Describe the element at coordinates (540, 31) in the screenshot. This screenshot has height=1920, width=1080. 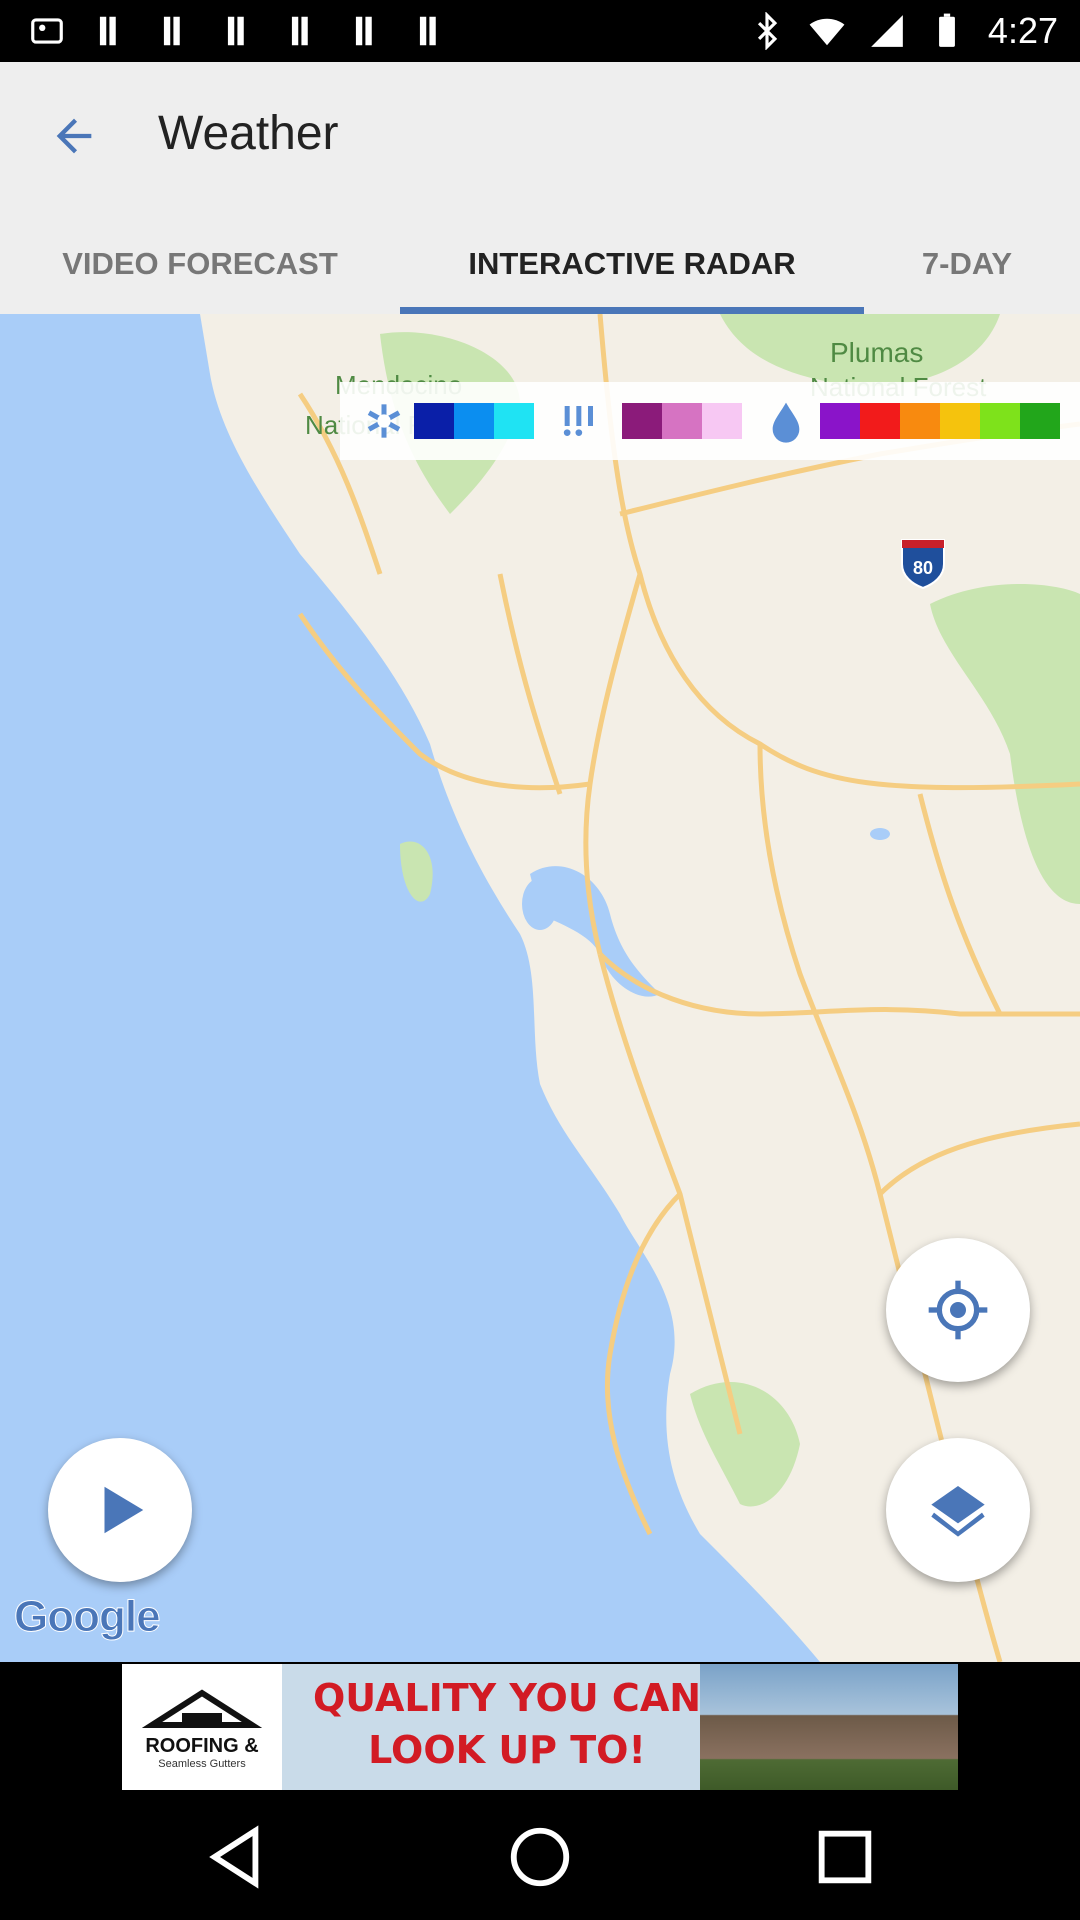
I see `status-bar: 4:27` at that location.